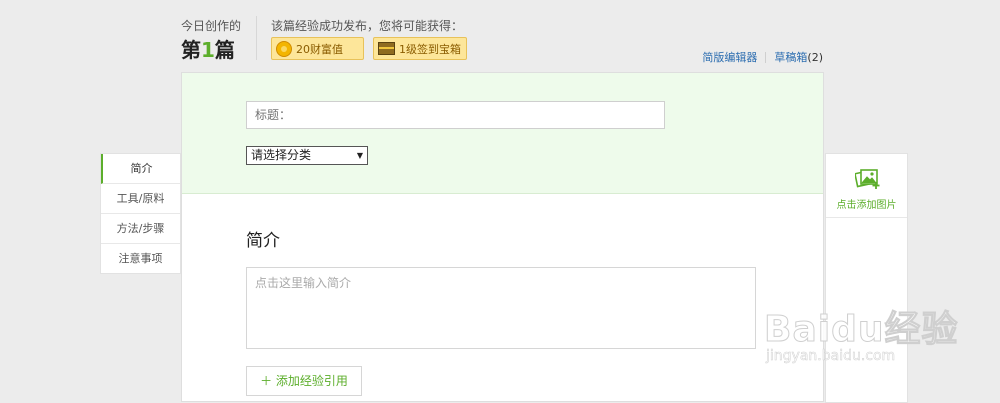 This screenshot has height=403, width=1000. I want to click on add-image-label: 点击添加图片, so click(866, 205).